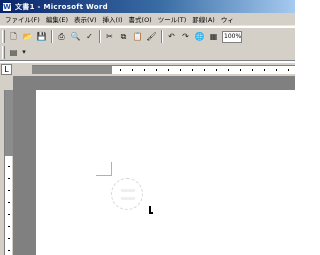 The image size is (320, 255). What do you see at coordinates (140, 19) in the screenshot?
I see `menu-format: 書式(O)` at bounding box center [140, 19].